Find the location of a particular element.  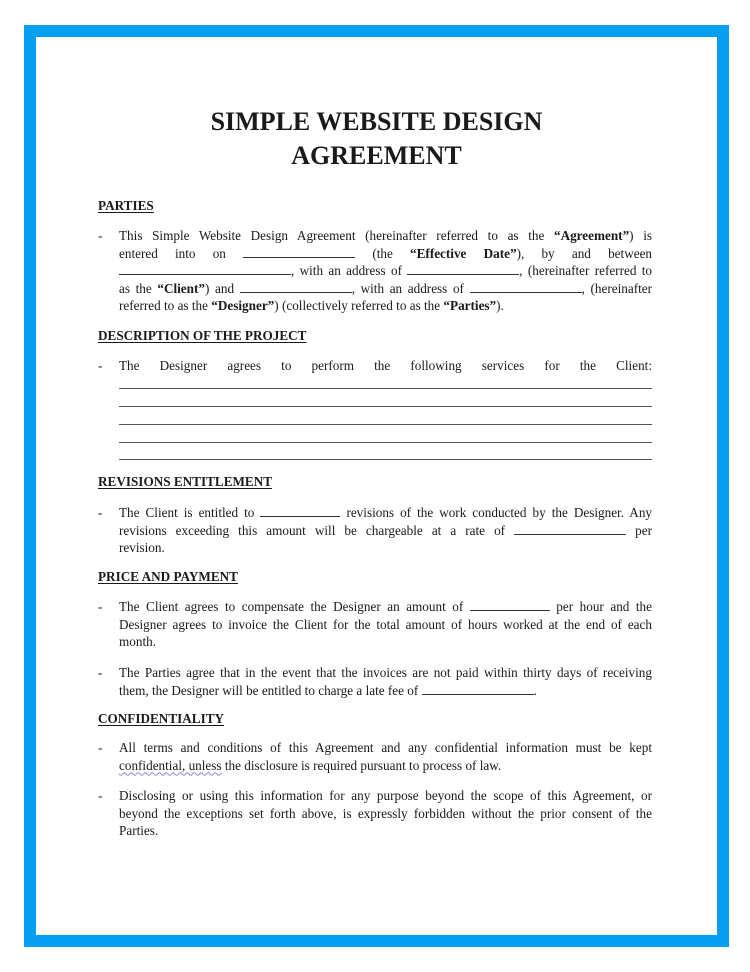

text: The Client is entitled to is located at coordinates (187, 512).